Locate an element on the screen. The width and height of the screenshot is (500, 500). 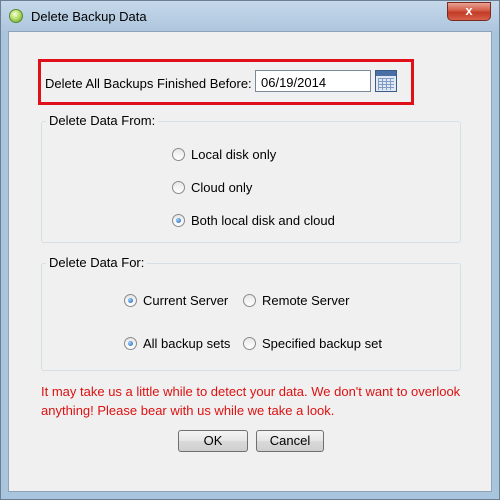
radio-cloud-only: Cloud only is located at coordinates (212, 187).